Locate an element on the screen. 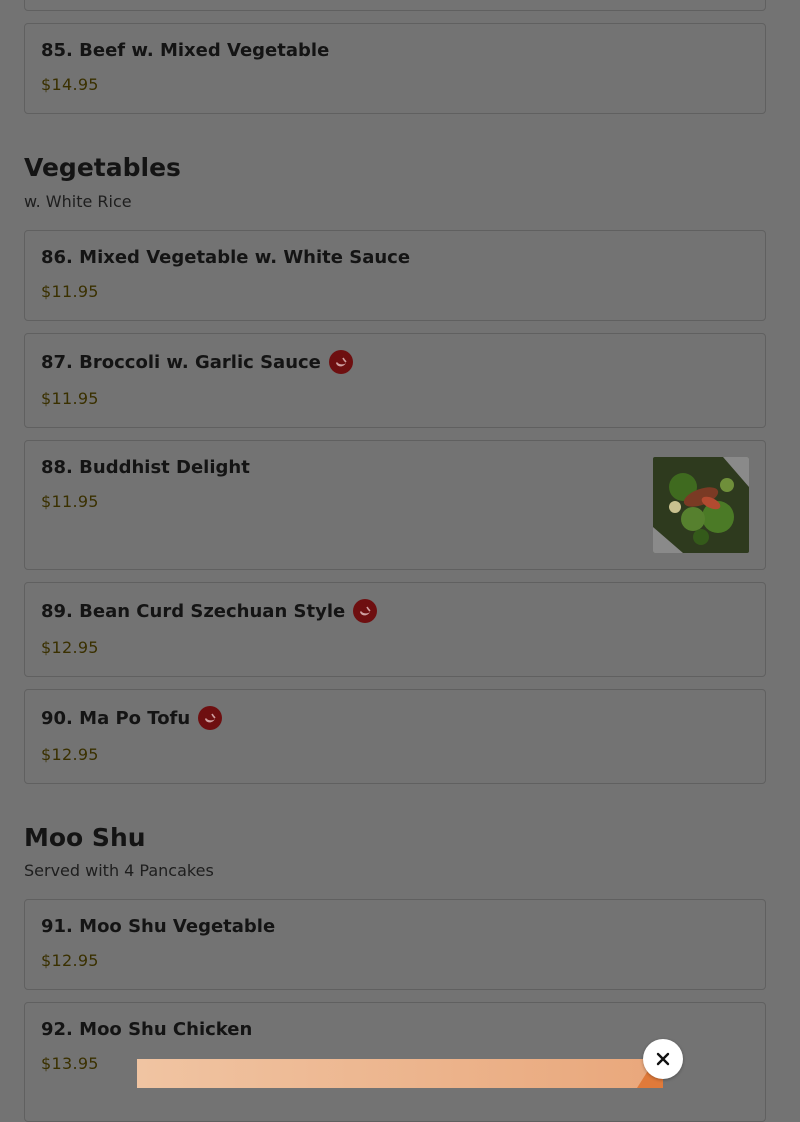 Image resolution: width=800 pixels, height=1122 pixels. item-name: 89. Bean Curd Szechuan Style is located at coordinates (209, 611).